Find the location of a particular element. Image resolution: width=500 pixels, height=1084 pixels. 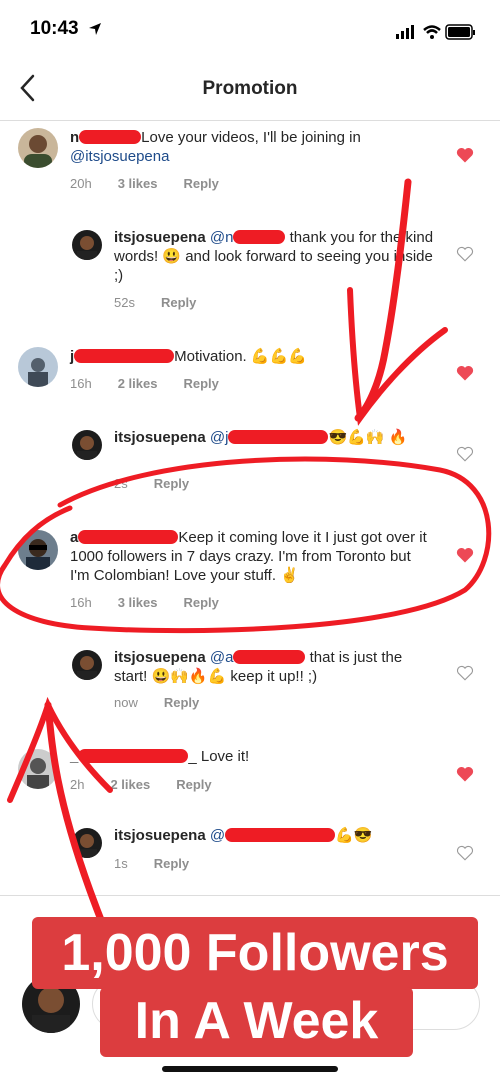

comment-meta: 16h 2 likes Reply is located at coordinates (157, 383).